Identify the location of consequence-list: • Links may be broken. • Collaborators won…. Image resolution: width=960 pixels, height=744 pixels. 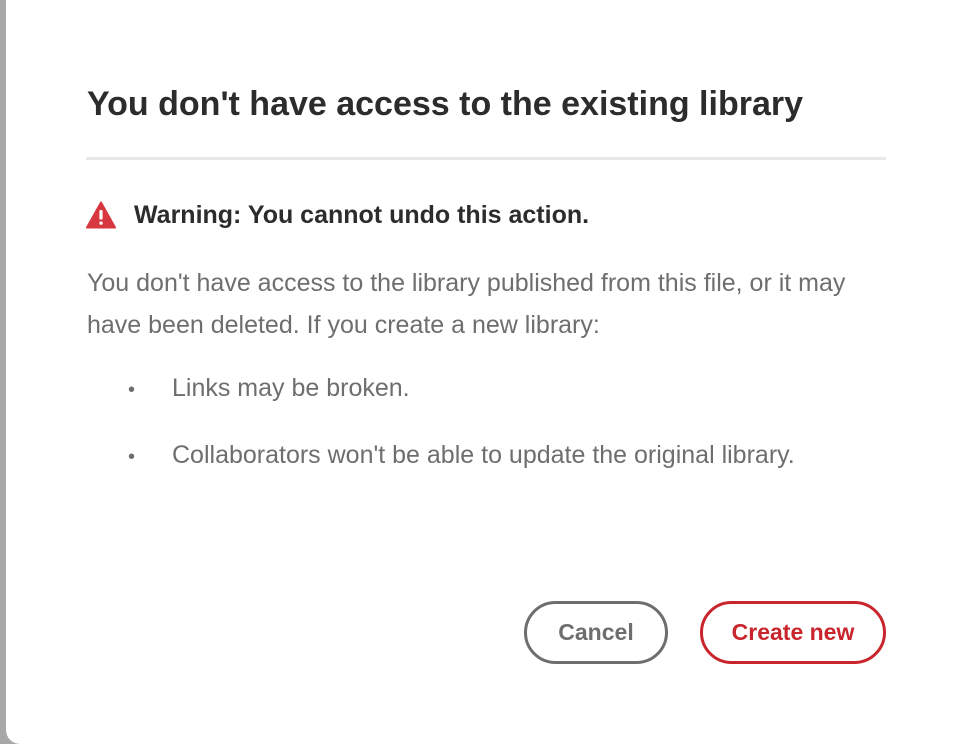
(496, 434).